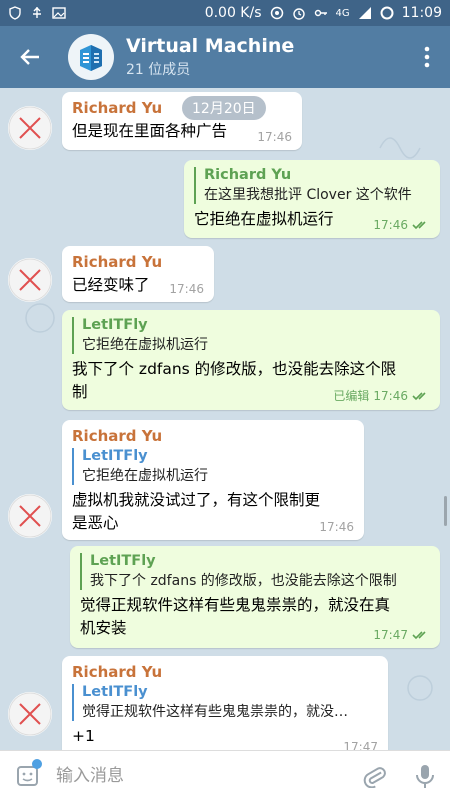  I want to click on message-input-bar, so click(225, 775).